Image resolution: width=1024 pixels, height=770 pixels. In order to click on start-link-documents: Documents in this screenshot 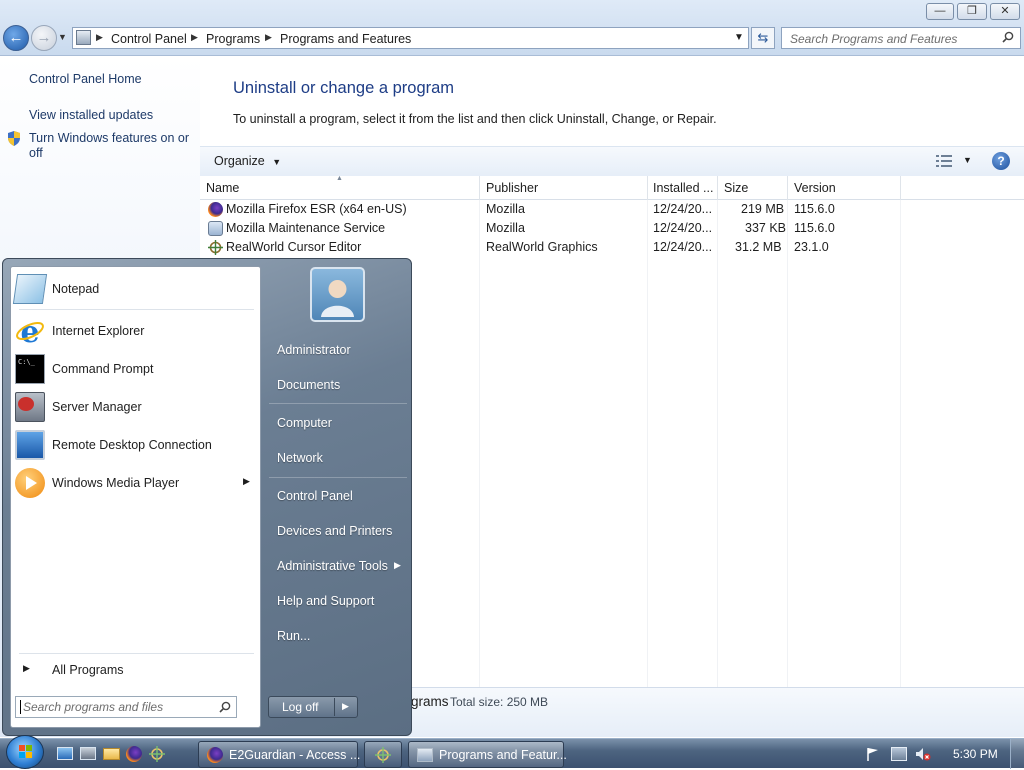, I will do `click(308, 385)`.